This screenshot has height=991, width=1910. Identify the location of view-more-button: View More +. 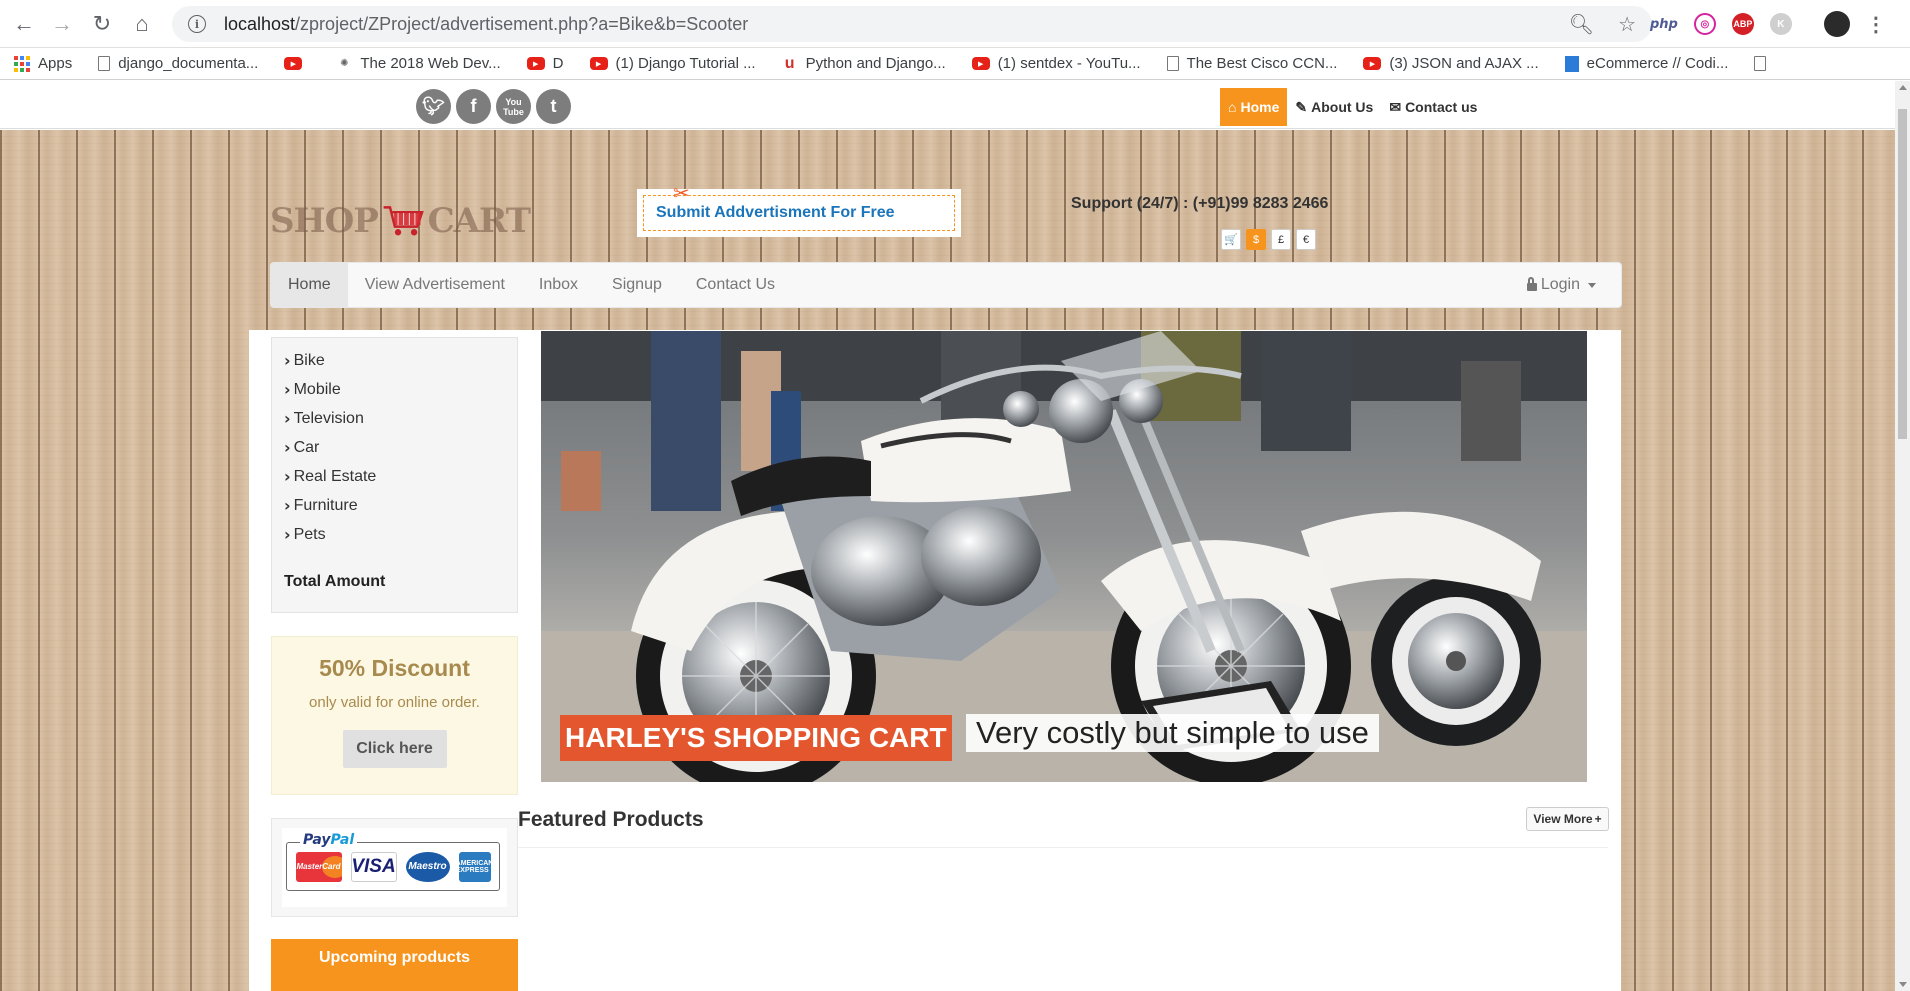
(1567, 819).